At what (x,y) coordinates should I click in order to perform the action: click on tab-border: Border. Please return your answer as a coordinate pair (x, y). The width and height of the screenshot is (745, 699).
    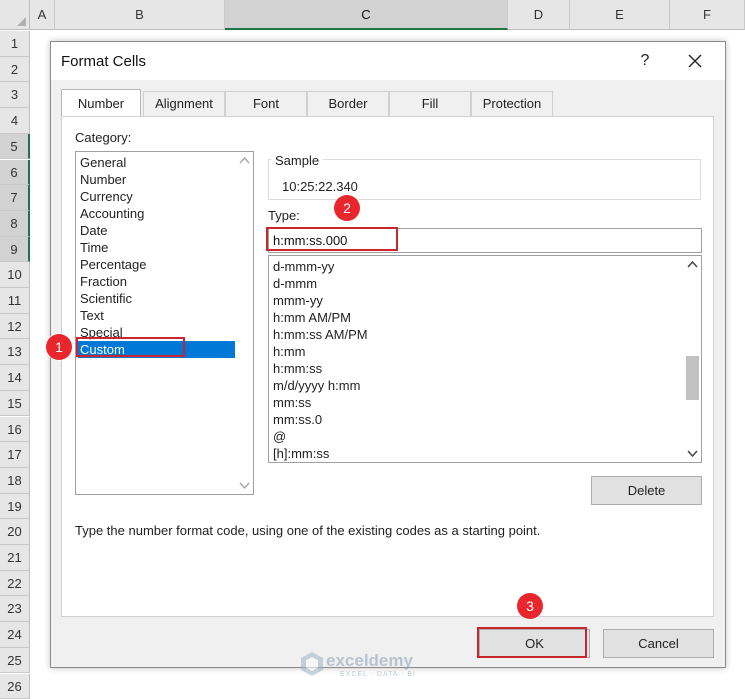
    Looking at the image, I should click on (348, 103).